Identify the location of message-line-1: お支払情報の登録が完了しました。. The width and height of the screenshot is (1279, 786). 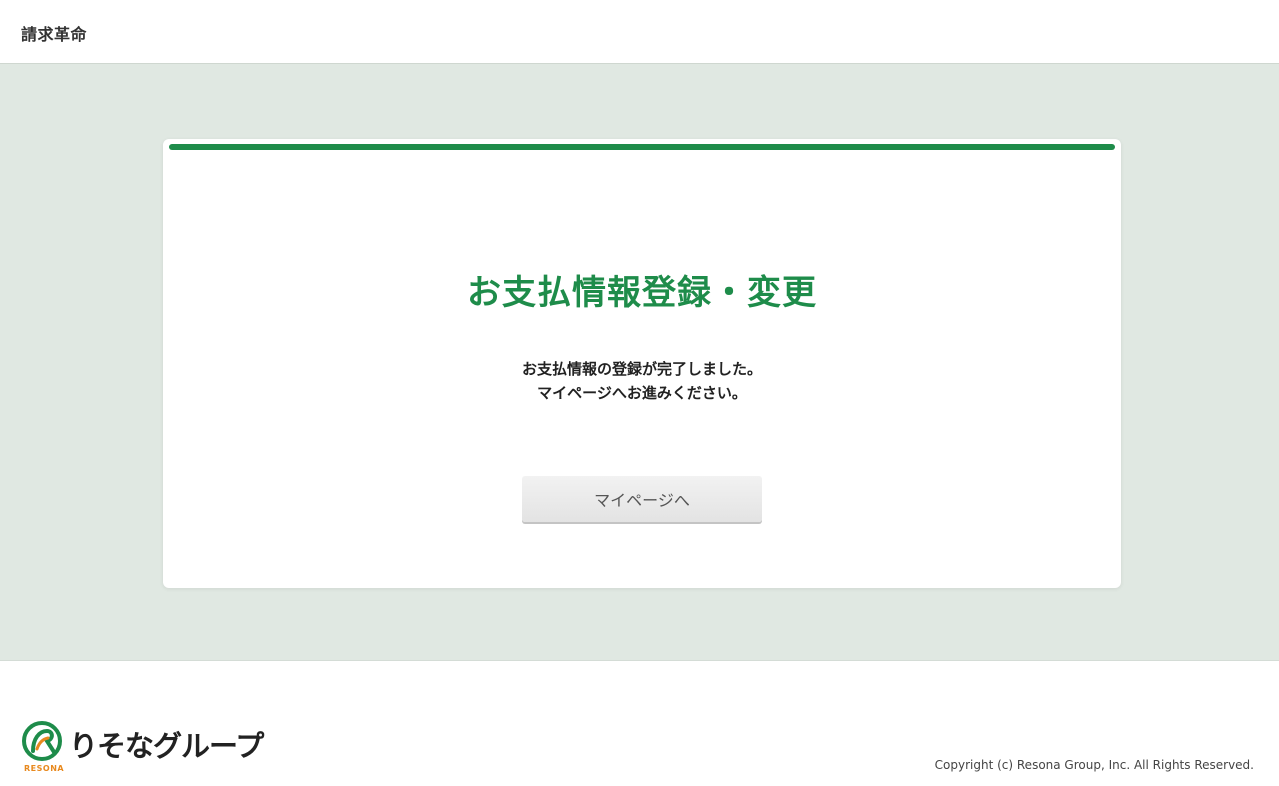
(641, 369).